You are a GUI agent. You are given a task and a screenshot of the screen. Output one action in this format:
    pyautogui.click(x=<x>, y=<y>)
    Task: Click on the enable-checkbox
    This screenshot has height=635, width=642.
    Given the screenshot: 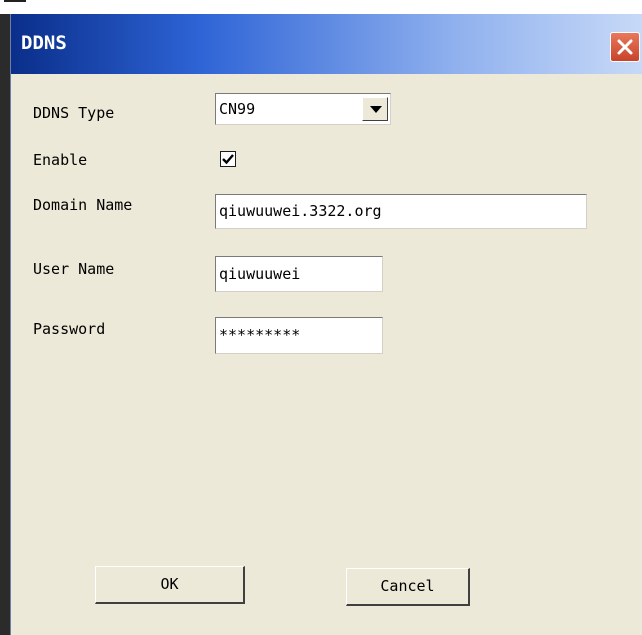 What is the action you would take?
    pyautogui.click(x=228, y=159)
    